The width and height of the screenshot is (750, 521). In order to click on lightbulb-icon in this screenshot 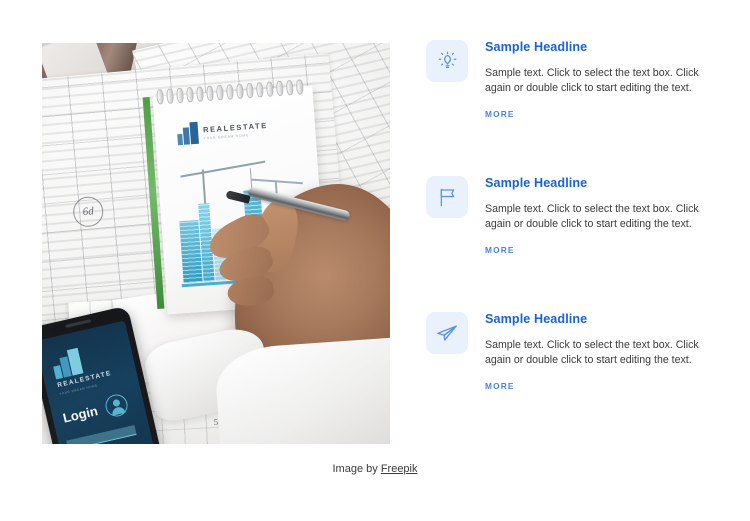, I will do `click(447, 59)`.